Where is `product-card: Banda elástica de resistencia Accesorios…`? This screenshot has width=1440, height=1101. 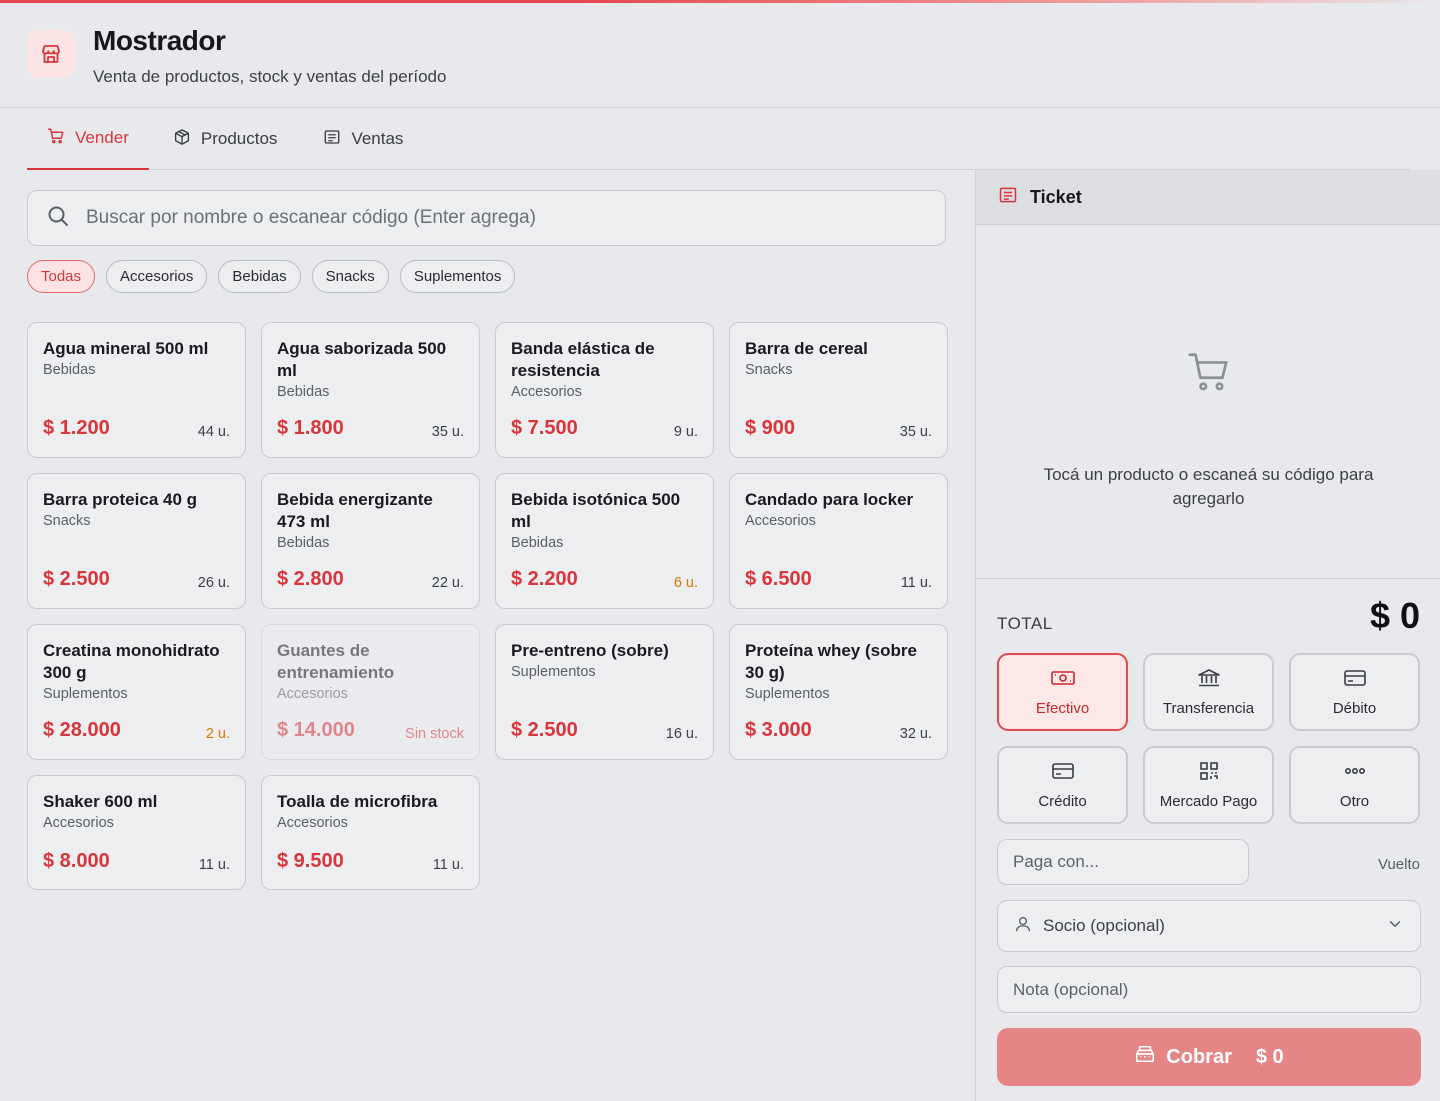 product-card: Banda elástica de resistencia Accesorios… is located at coordinates (604, 390).